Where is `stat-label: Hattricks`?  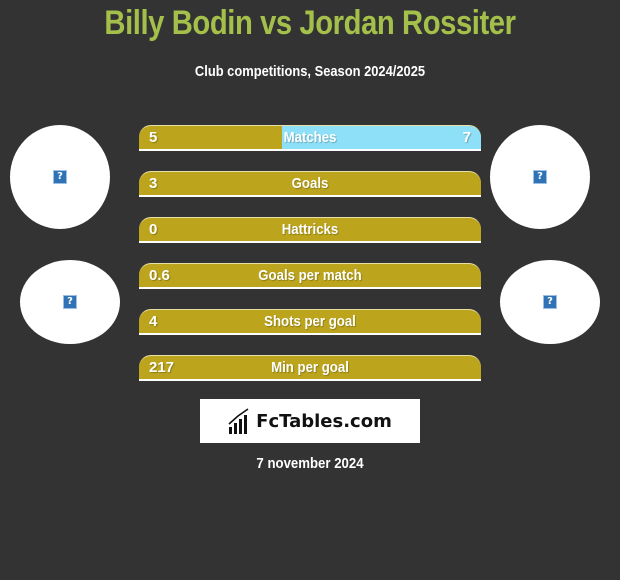 stat-label: Hattricks is located at coordinates (310, 229).